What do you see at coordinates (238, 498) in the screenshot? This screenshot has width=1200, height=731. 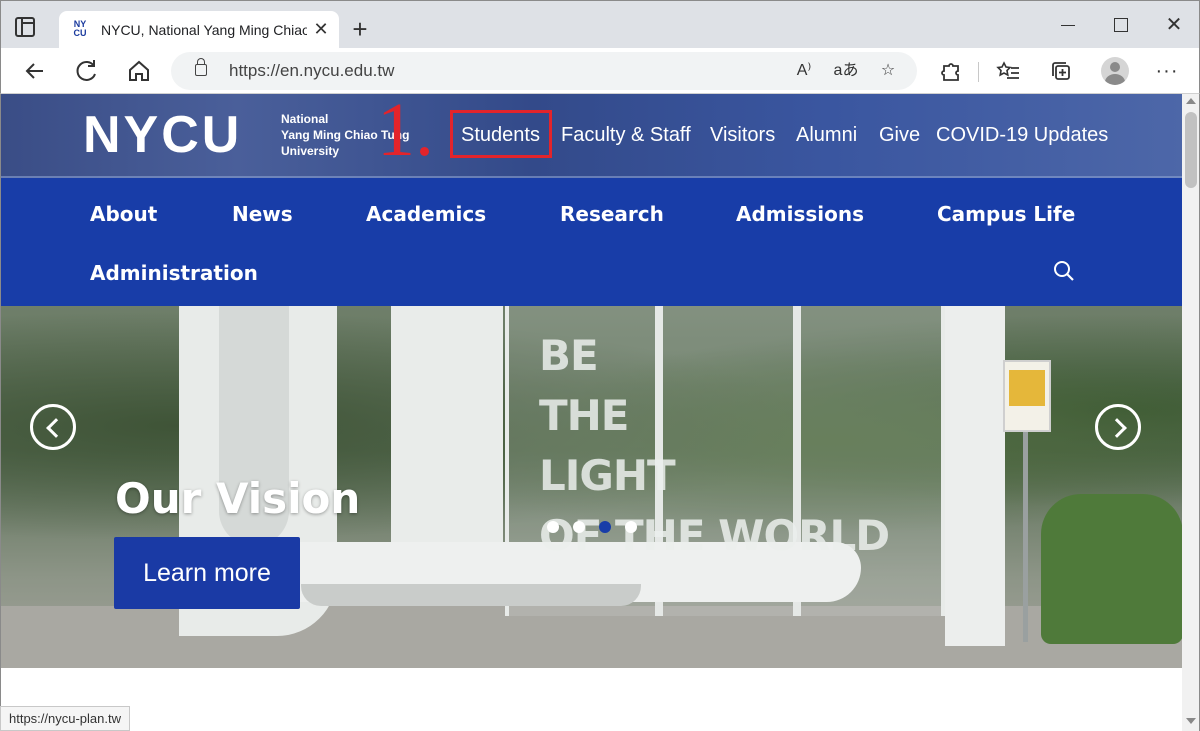 I see `hero-title: Our Vision` at bounding box center [238, 498].